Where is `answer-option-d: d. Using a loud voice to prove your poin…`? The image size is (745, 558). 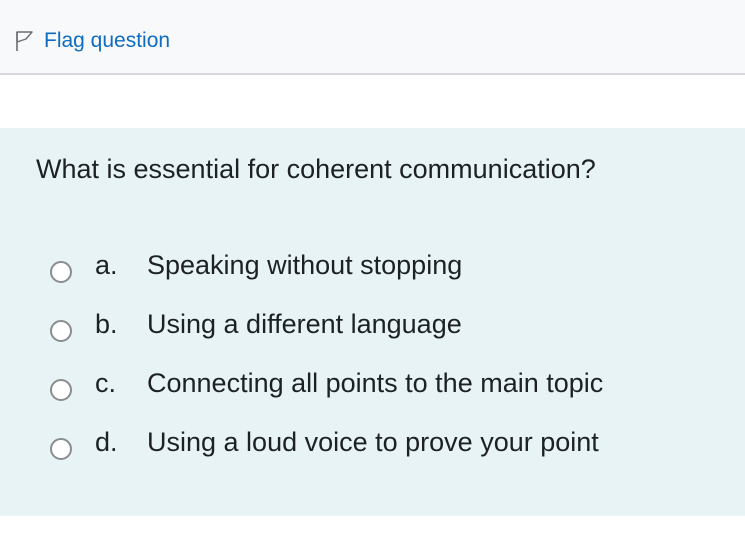 answer-option-d: d. Using a loud voice to prove your poin… is located at coordinates (324, 452).